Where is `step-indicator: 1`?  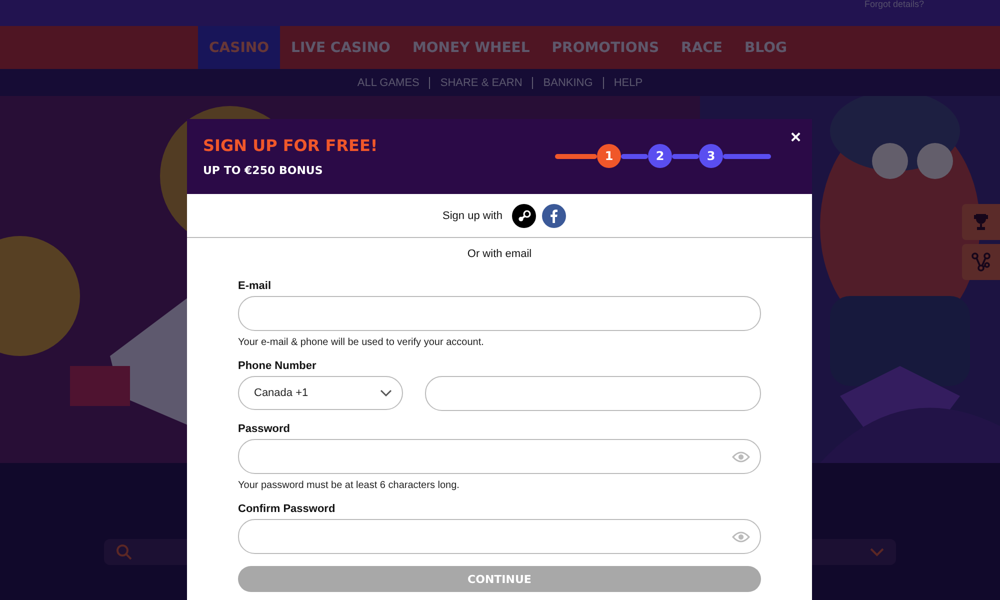
step-indicator: 1 is located at coordinates (609, 156).